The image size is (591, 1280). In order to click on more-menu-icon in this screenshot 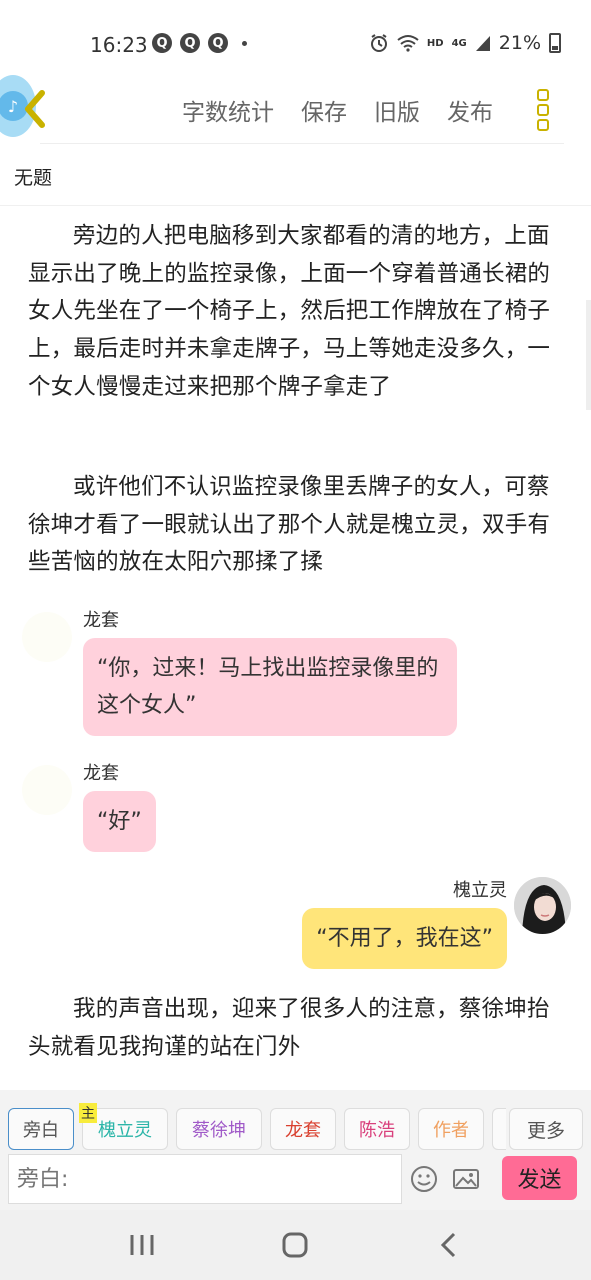, I will do `click(544, 110)`.